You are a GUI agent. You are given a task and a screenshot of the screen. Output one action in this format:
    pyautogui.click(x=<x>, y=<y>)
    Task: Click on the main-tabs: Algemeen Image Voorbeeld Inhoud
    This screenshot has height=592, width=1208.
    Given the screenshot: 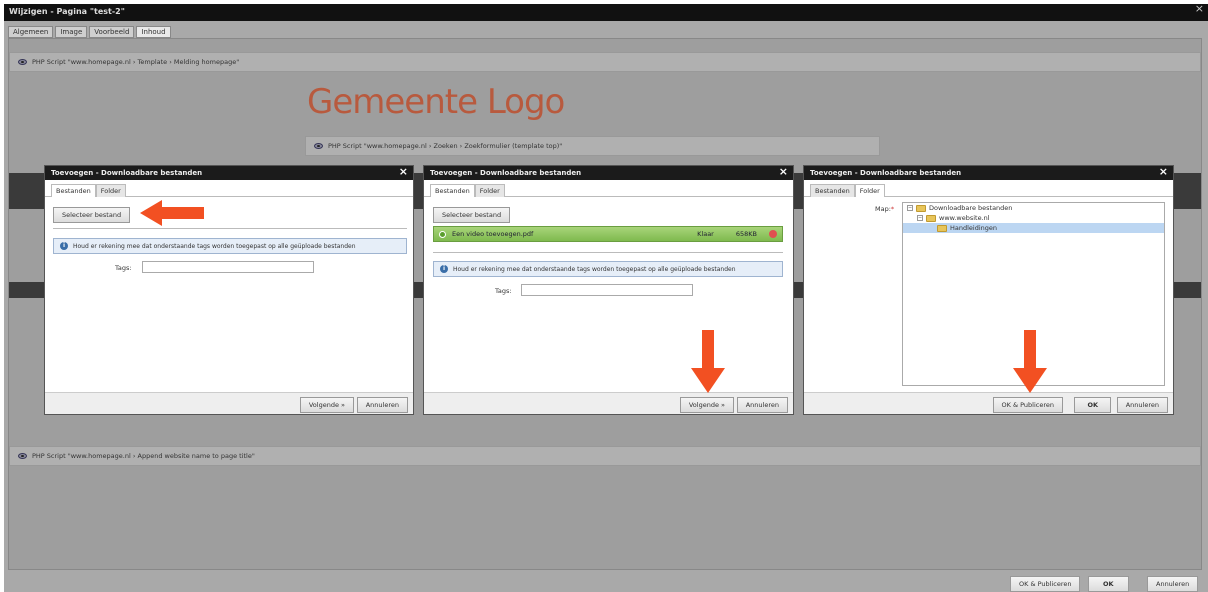 What is the action you would take?
    pyautogui.click(x=89, y=32)
    